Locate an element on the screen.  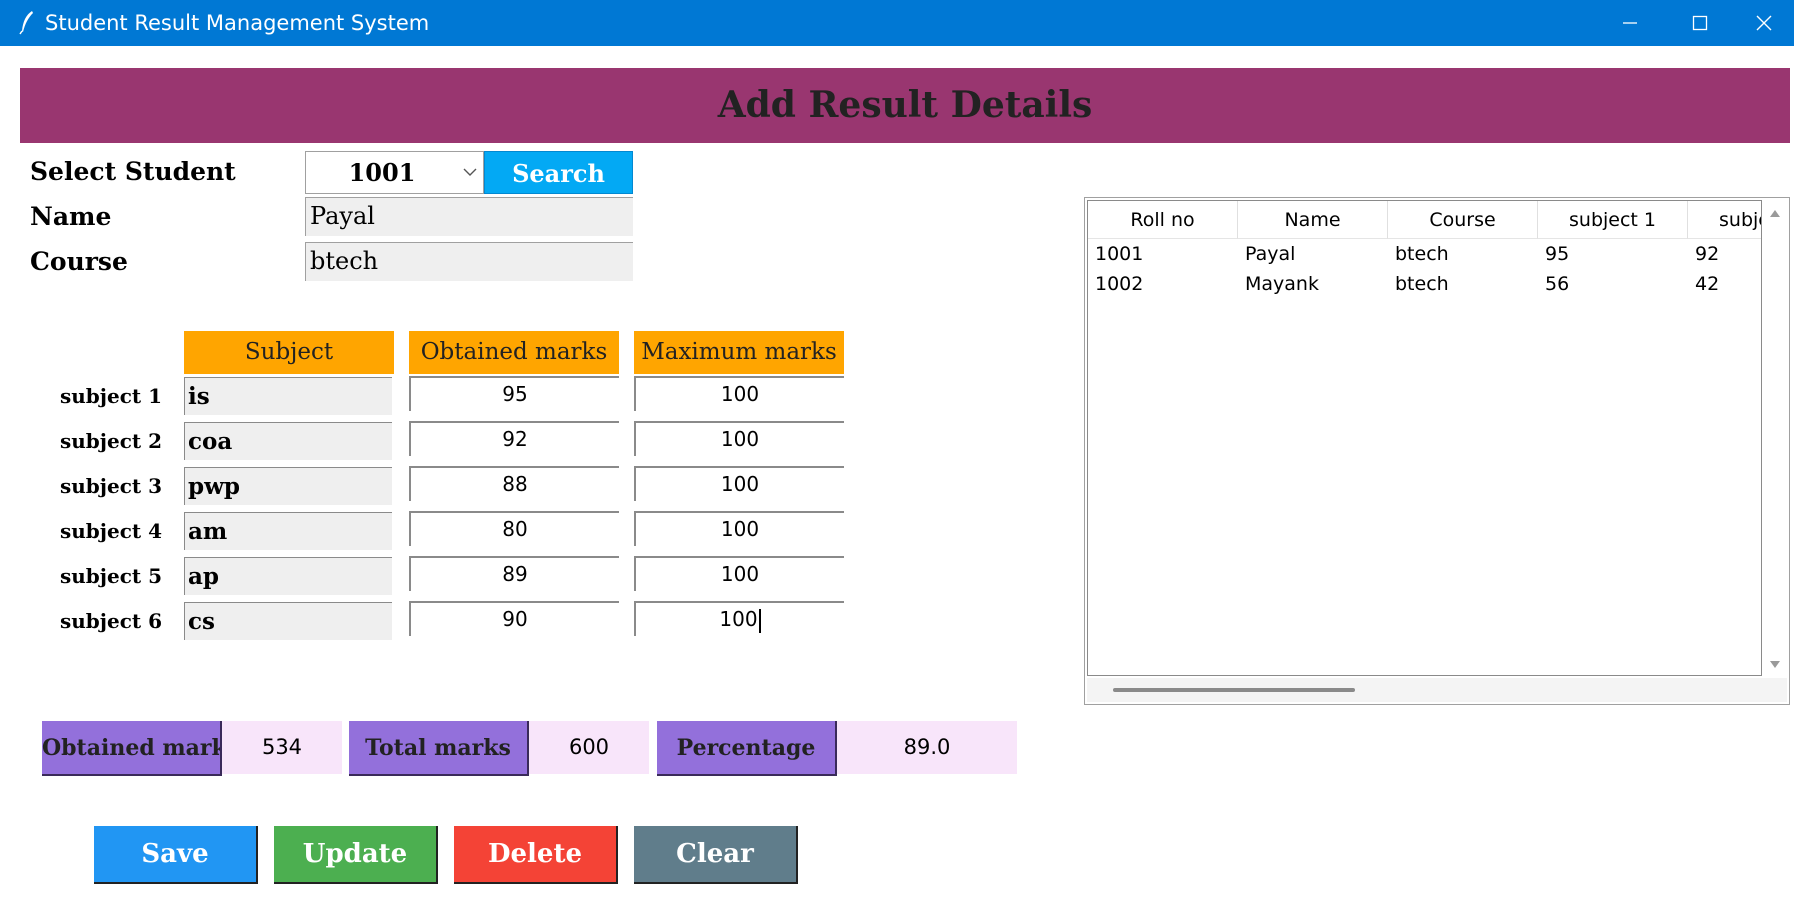
subject-3-label: subject 3 is located at coordinates (111, 486).